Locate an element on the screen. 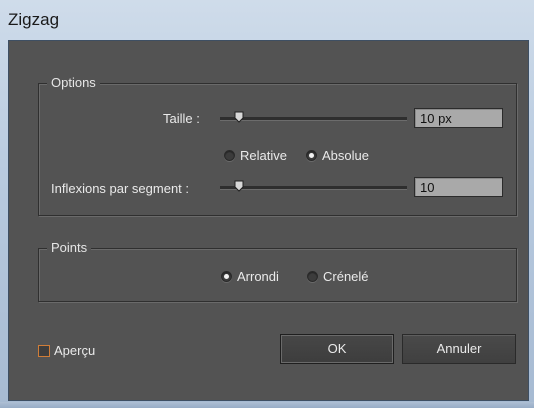  window-bottom-border is located at coordinates (267, 405).